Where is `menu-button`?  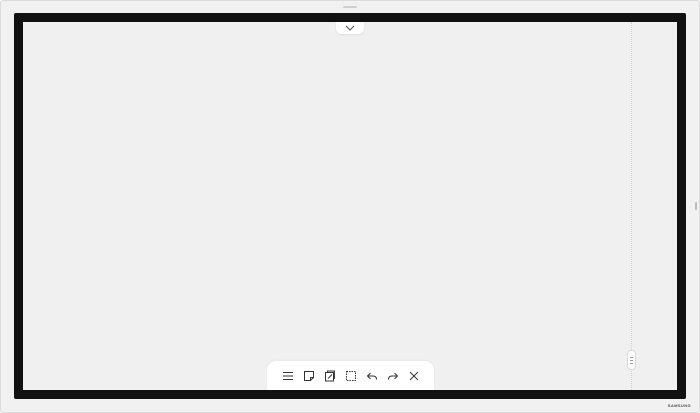
menu-button is located at coordinates (288, 376).